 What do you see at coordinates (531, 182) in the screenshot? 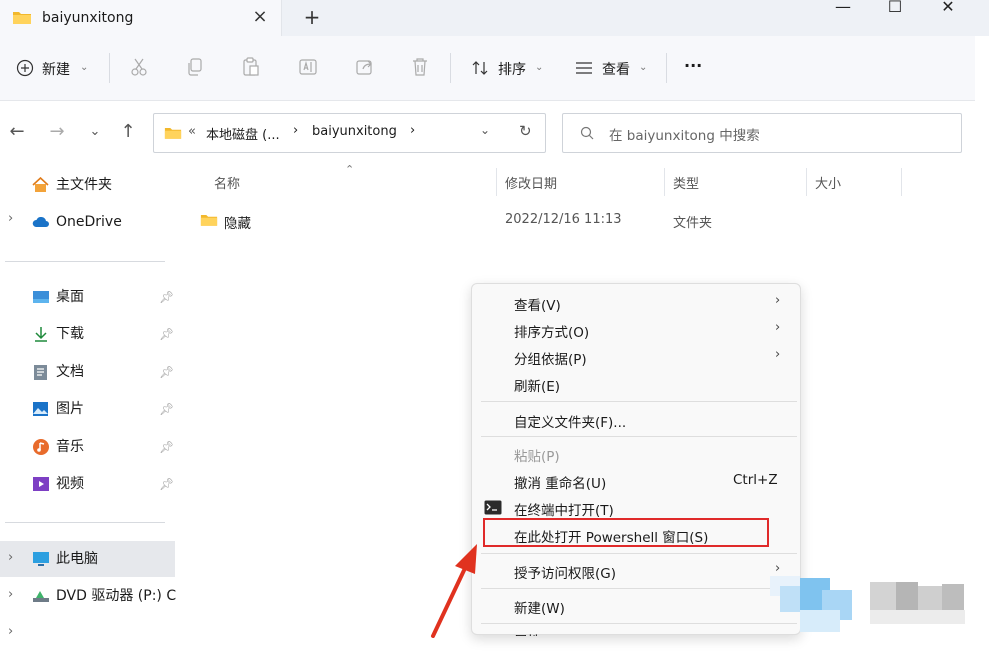
I see `column-header-modified: 修改日期` at bounding box center [531, 182].